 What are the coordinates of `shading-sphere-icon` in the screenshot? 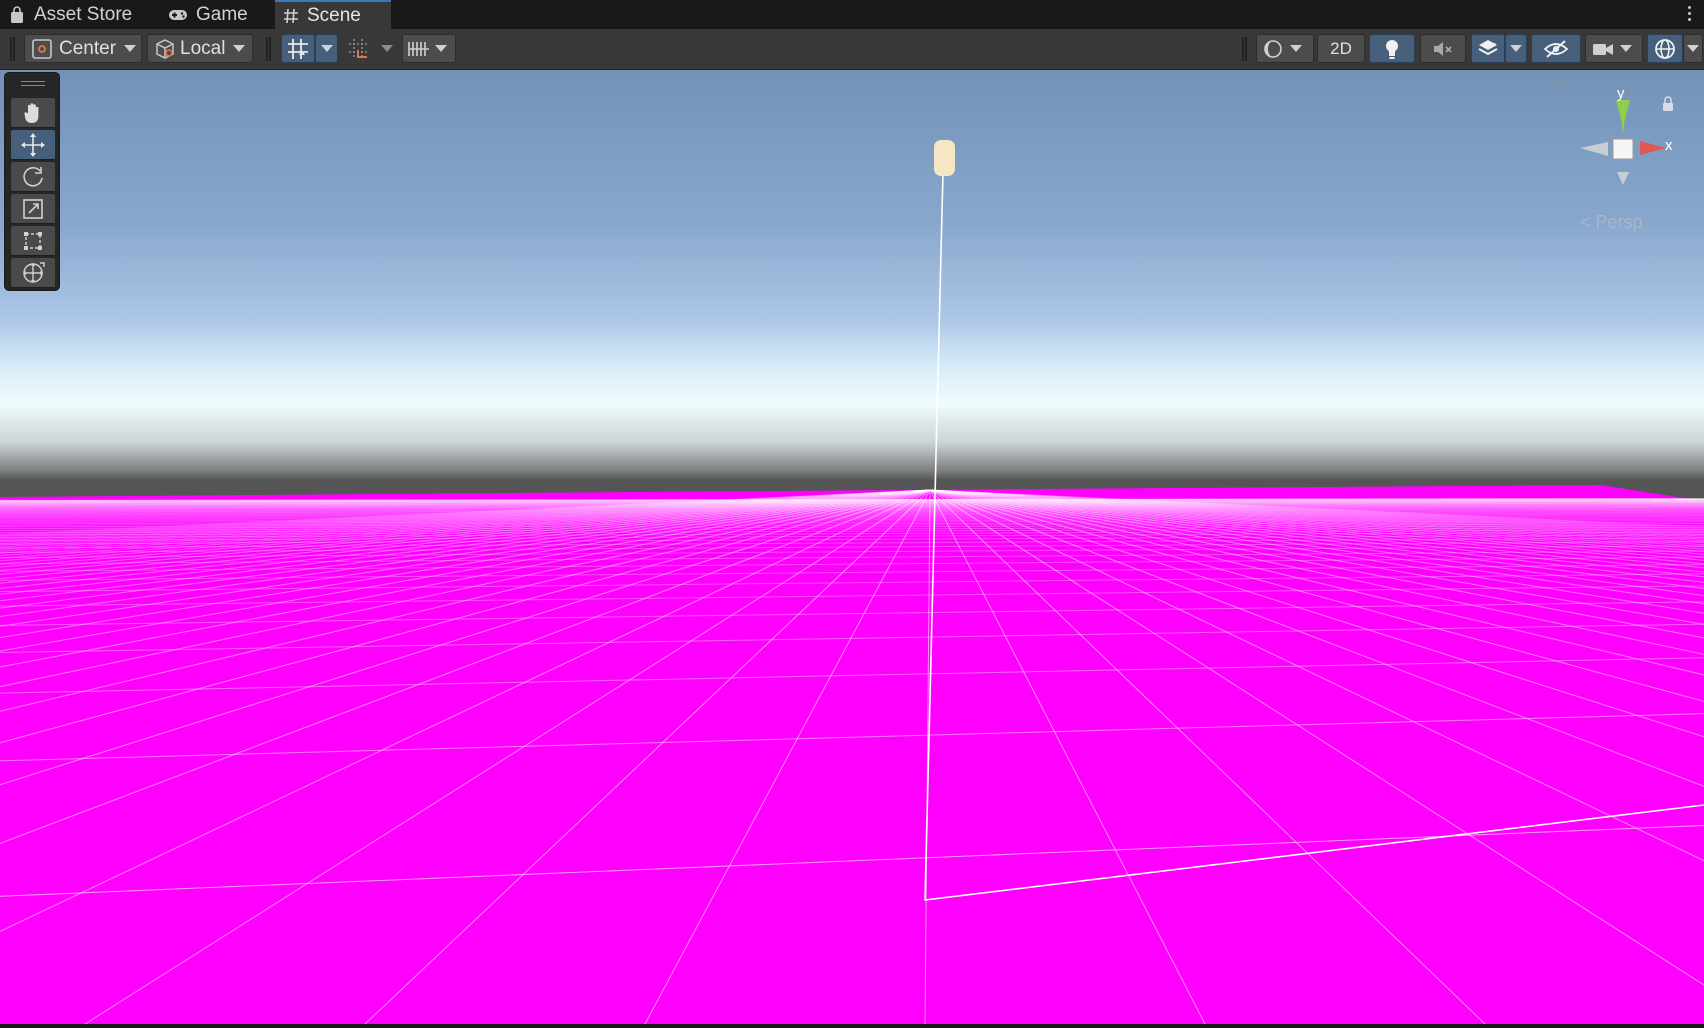 It's located at (1273, 48).